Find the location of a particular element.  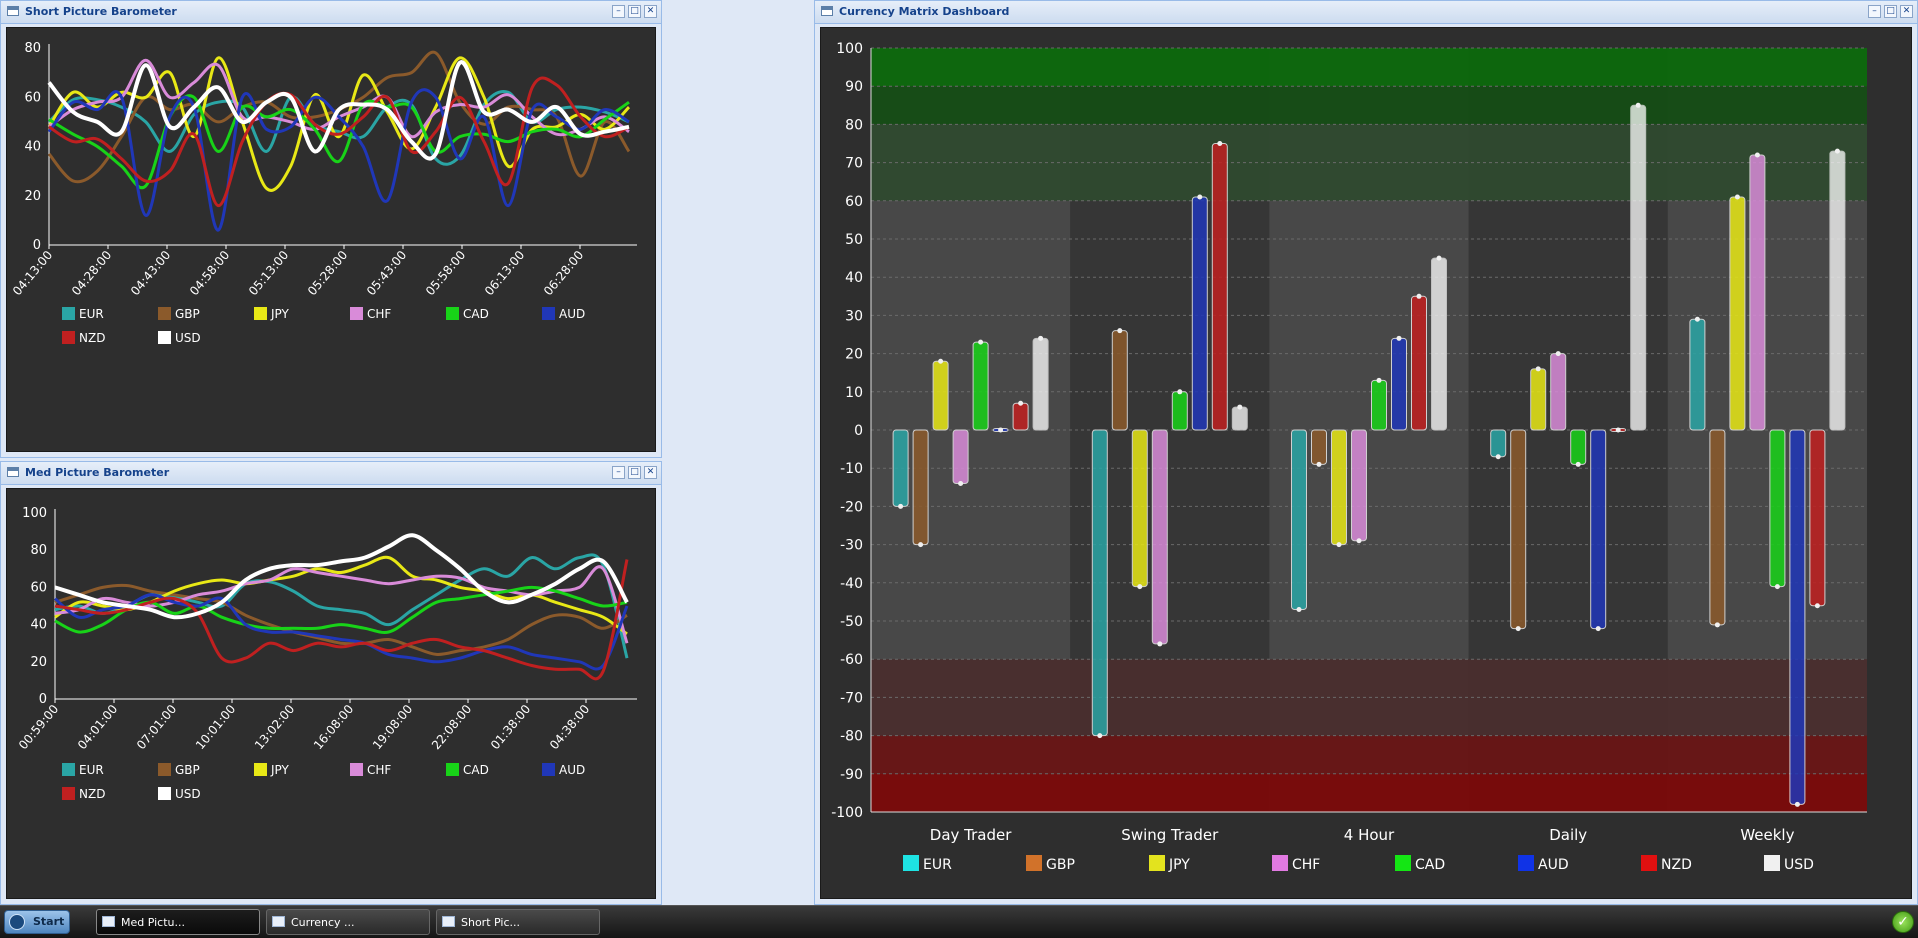

start-button: Start is located at coordinates (37, 922).